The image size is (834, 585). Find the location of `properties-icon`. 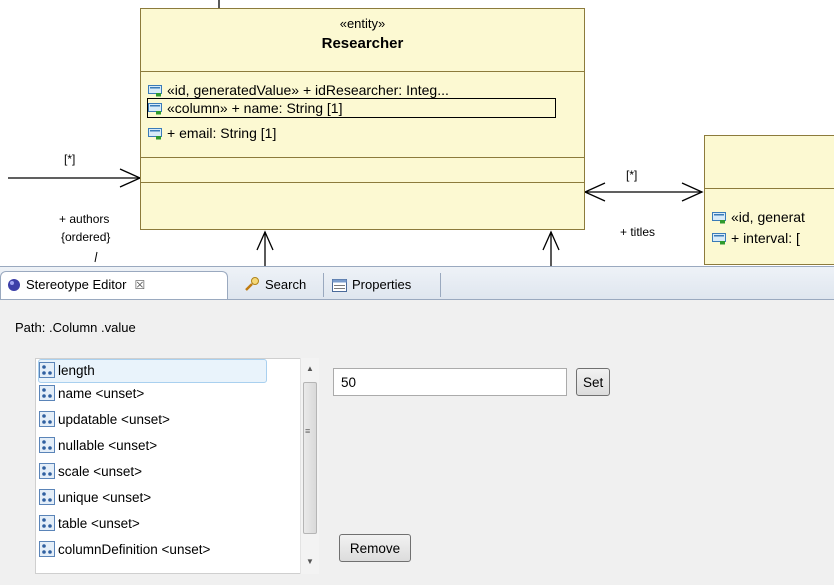

properties-icon is located at coordinates (339, 288).